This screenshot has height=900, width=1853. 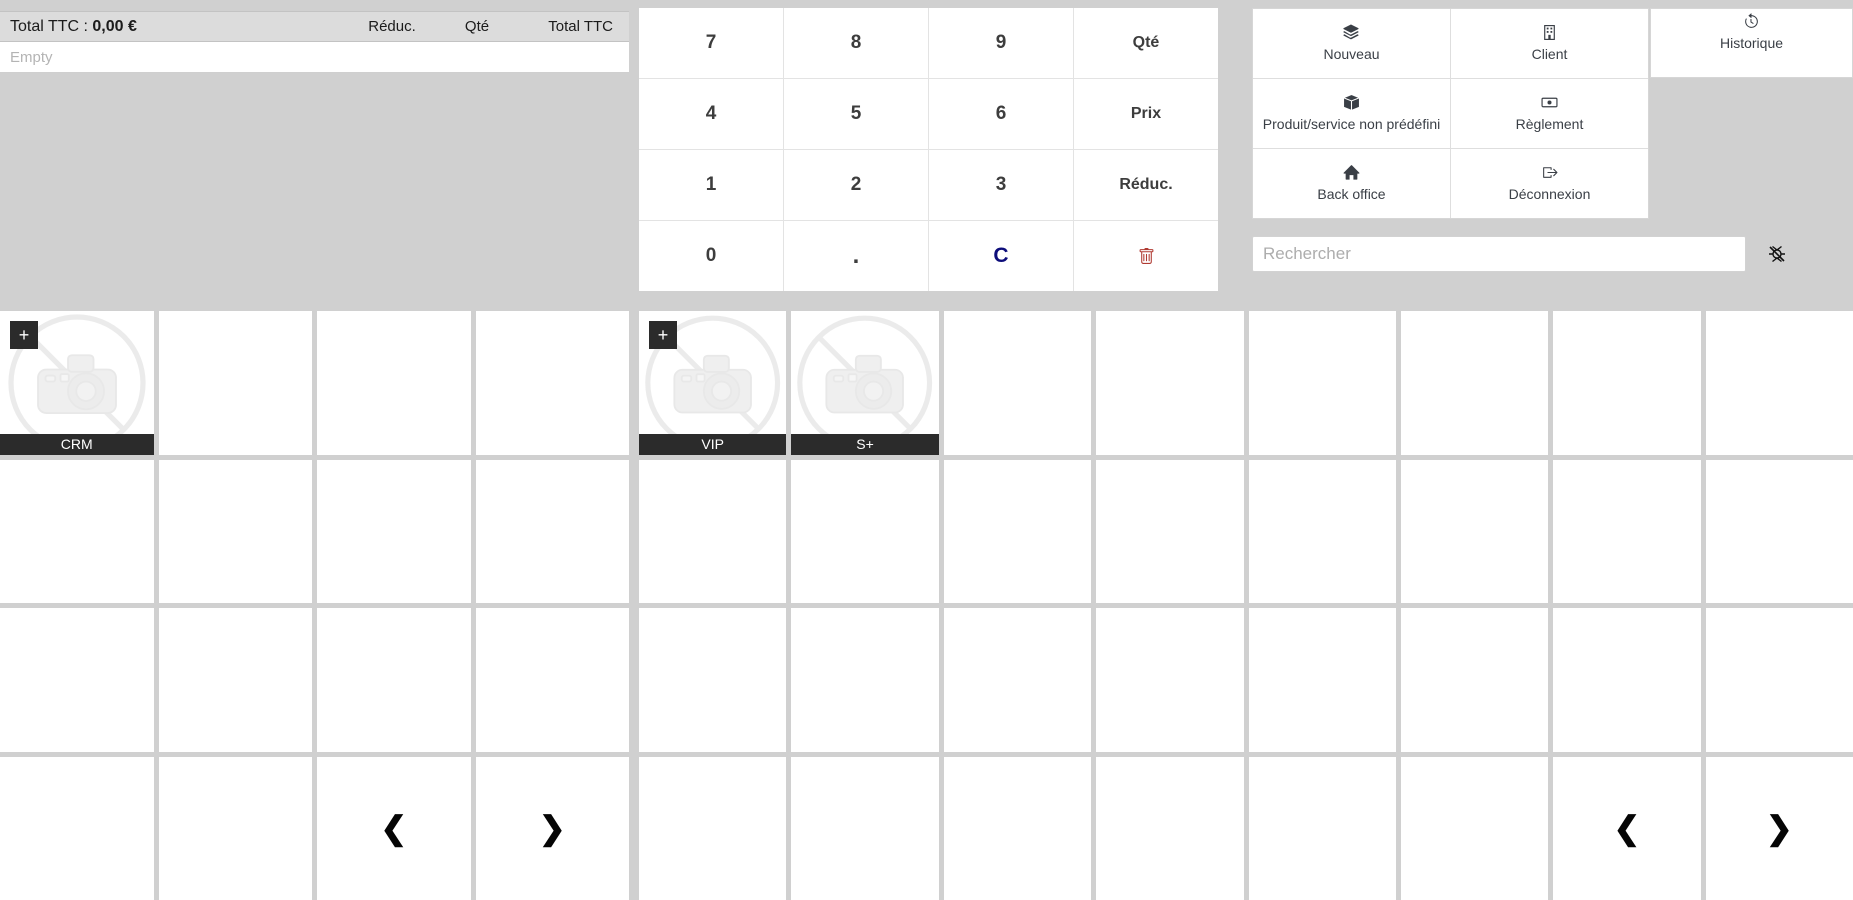 I want to click on history-button-wrap: Historique, so click(x=1751, y=43).